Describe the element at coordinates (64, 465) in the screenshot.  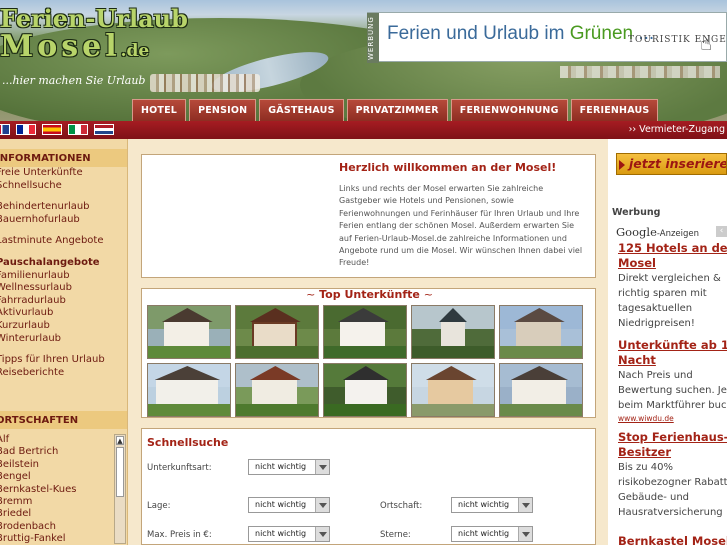
I see `ort-item: Beilstein` at that location.